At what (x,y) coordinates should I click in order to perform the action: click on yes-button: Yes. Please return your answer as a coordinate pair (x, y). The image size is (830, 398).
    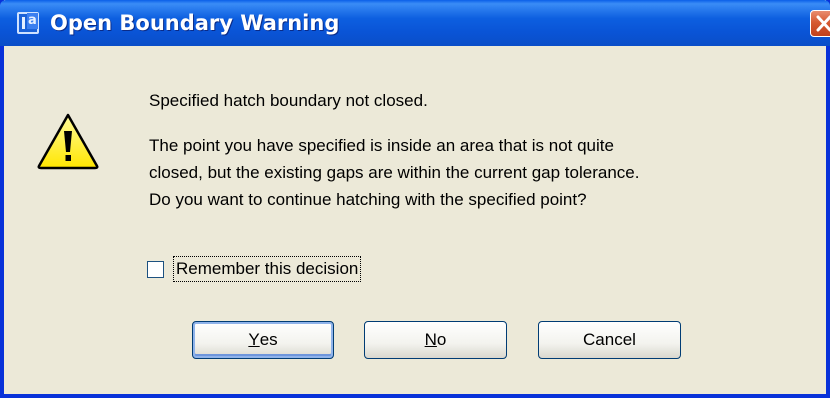
    Looking at the image, I should click on (263, 340).